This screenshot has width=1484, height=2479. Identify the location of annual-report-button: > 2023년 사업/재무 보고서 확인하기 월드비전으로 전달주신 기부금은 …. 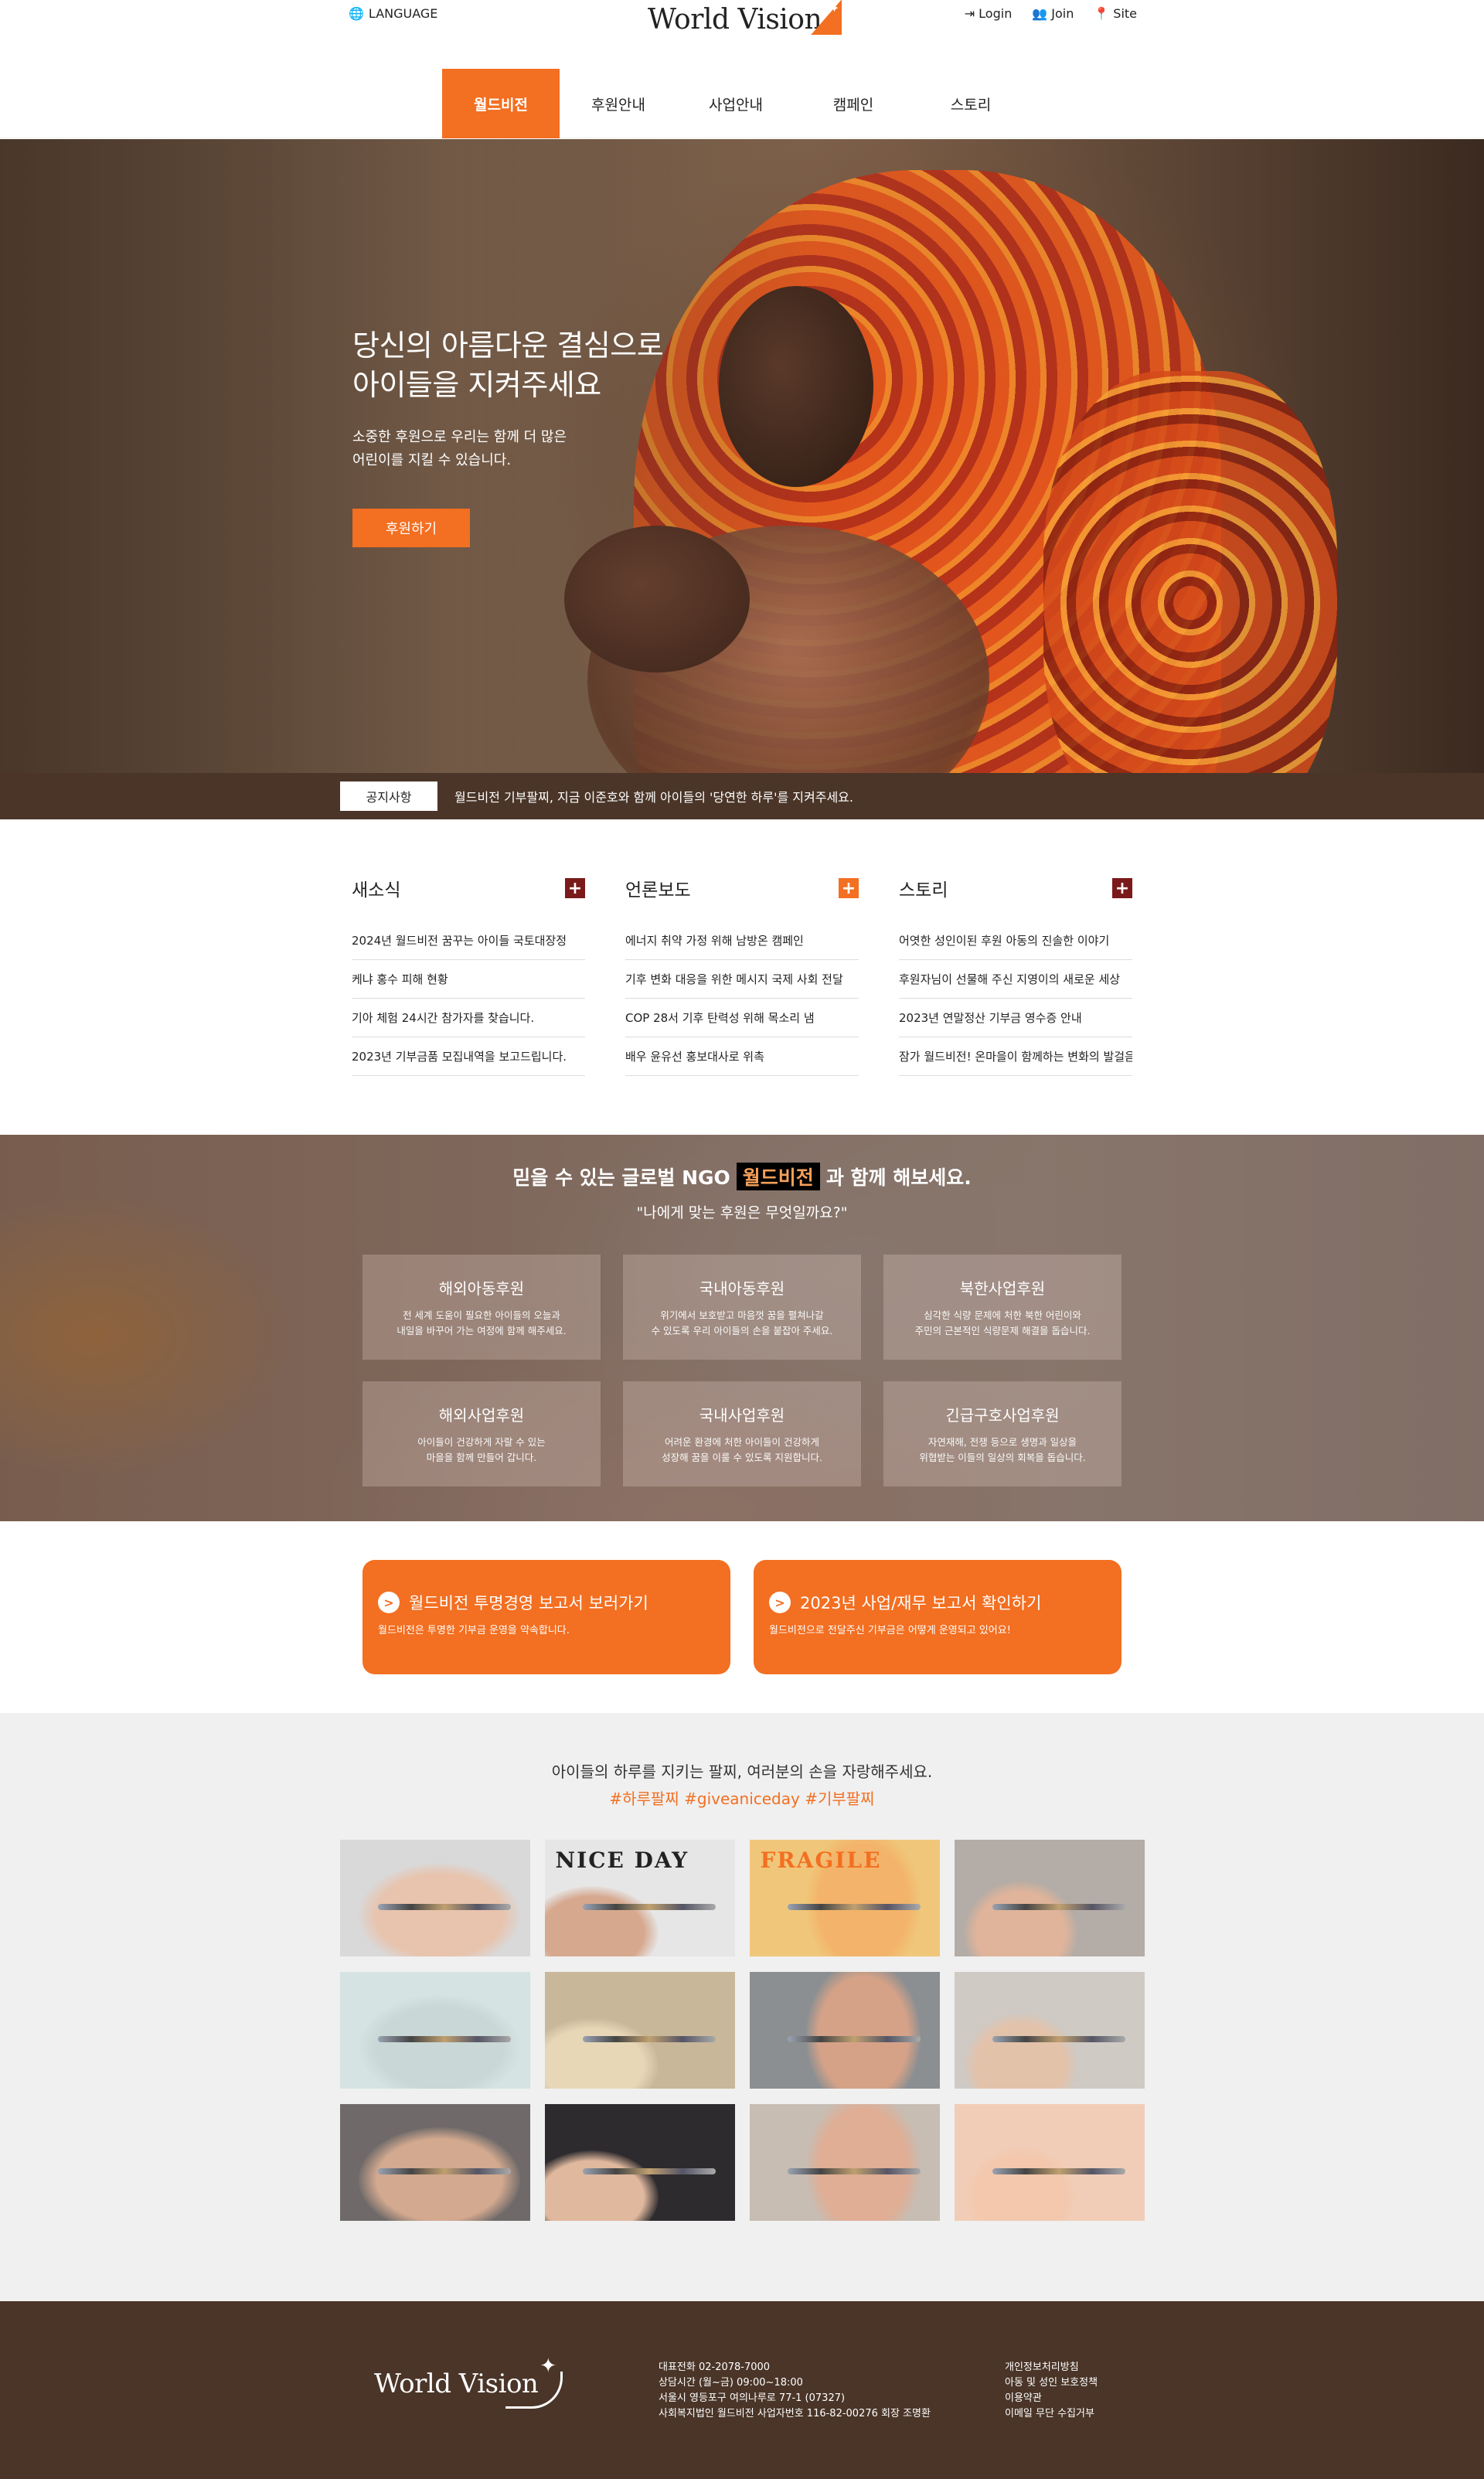
(938, 1617).